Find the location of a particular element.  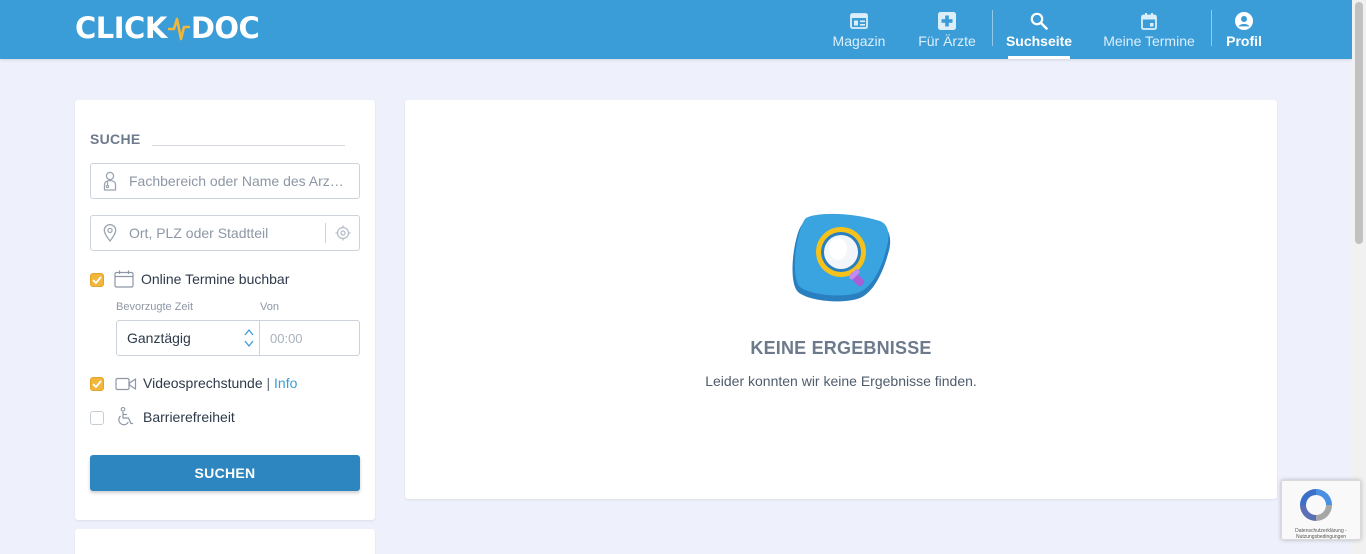

newspaper-icon is located at coordinates (859, 21).